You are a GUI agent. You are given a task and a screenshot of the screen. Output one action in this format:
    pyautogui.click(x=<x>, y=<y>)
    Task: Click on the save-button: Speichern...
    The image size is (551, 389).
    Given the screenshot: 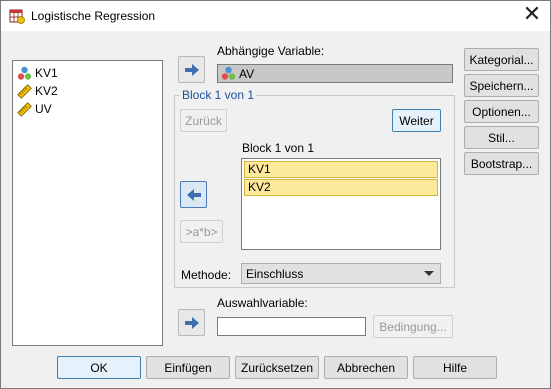 What is the action you would take?
    pyautogui.click(x=501, y=85)
    